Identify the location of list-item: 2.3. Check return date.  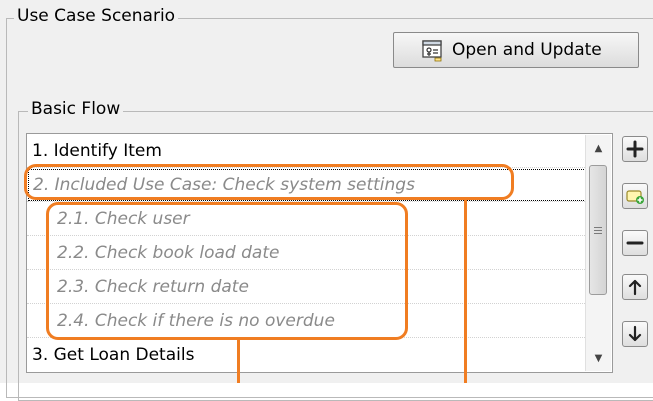
(307, 287).